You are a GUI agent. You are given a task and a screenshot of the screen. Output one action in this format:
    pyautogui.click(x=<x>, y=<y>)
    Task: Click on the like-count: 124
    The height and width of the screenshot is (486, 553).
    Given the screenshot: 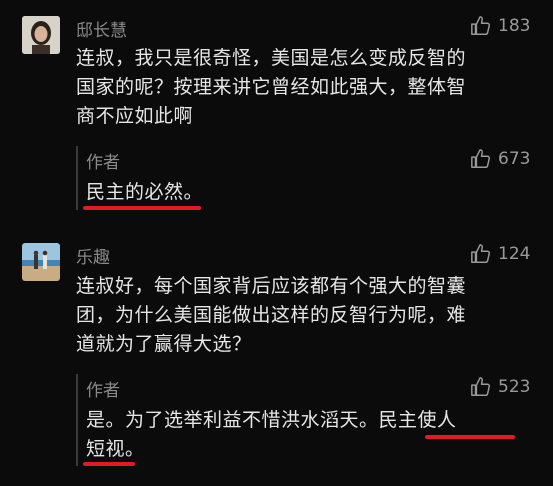 What is the action you would take?
    pyautogui.click(x=514, y=254)
    